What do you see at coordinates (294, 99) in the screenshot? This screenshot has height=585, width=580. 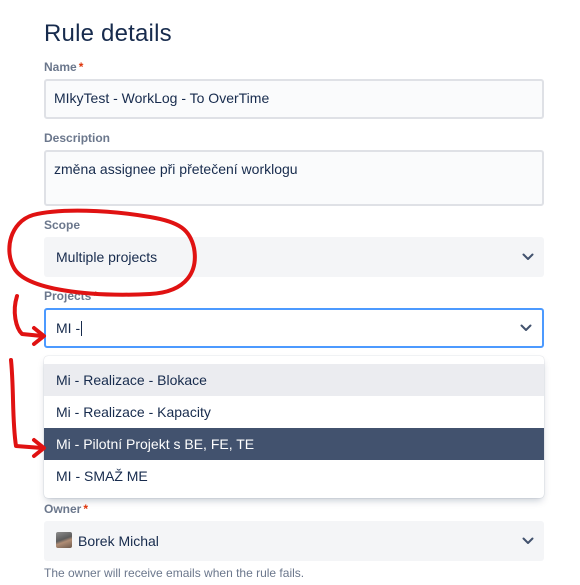 I see `name-input: MIkyTest - WorkLog - To OverTime` at bounding box center [294, 99].